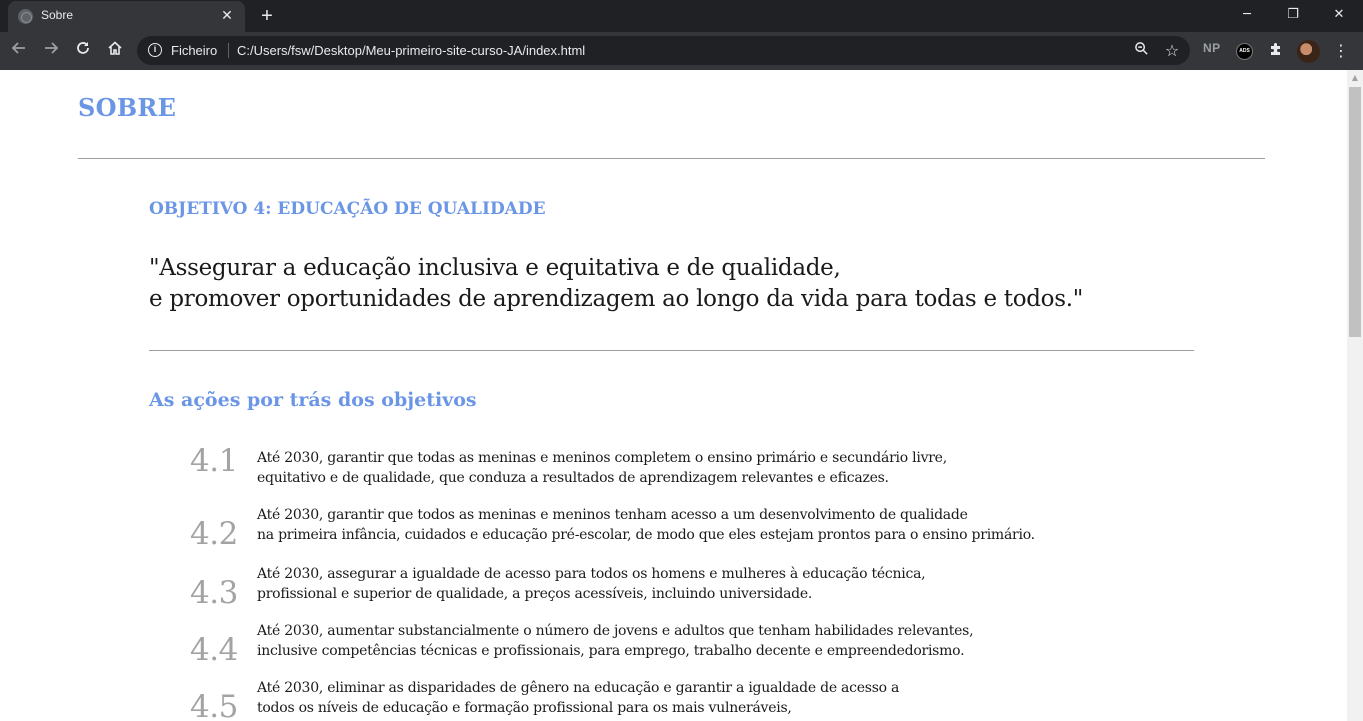 The width and height of the screenshot is (1363, 721). I want to click on omnibox-divider, so click(228, 50).